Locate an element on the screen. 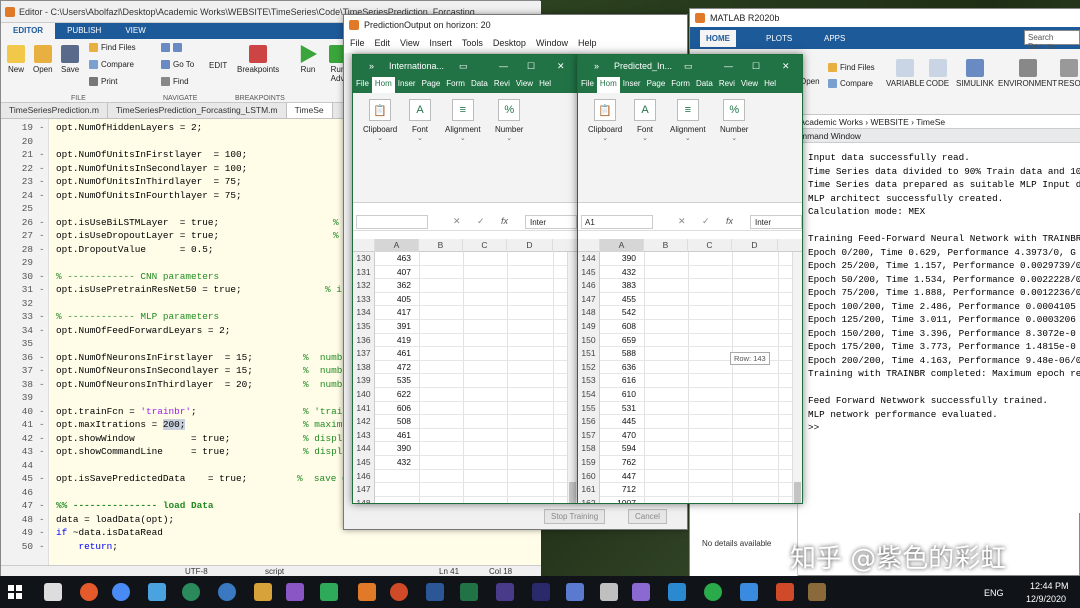 This screenshot has height=608, width=1080. open-button: Open is located at coordinates (43, 59).